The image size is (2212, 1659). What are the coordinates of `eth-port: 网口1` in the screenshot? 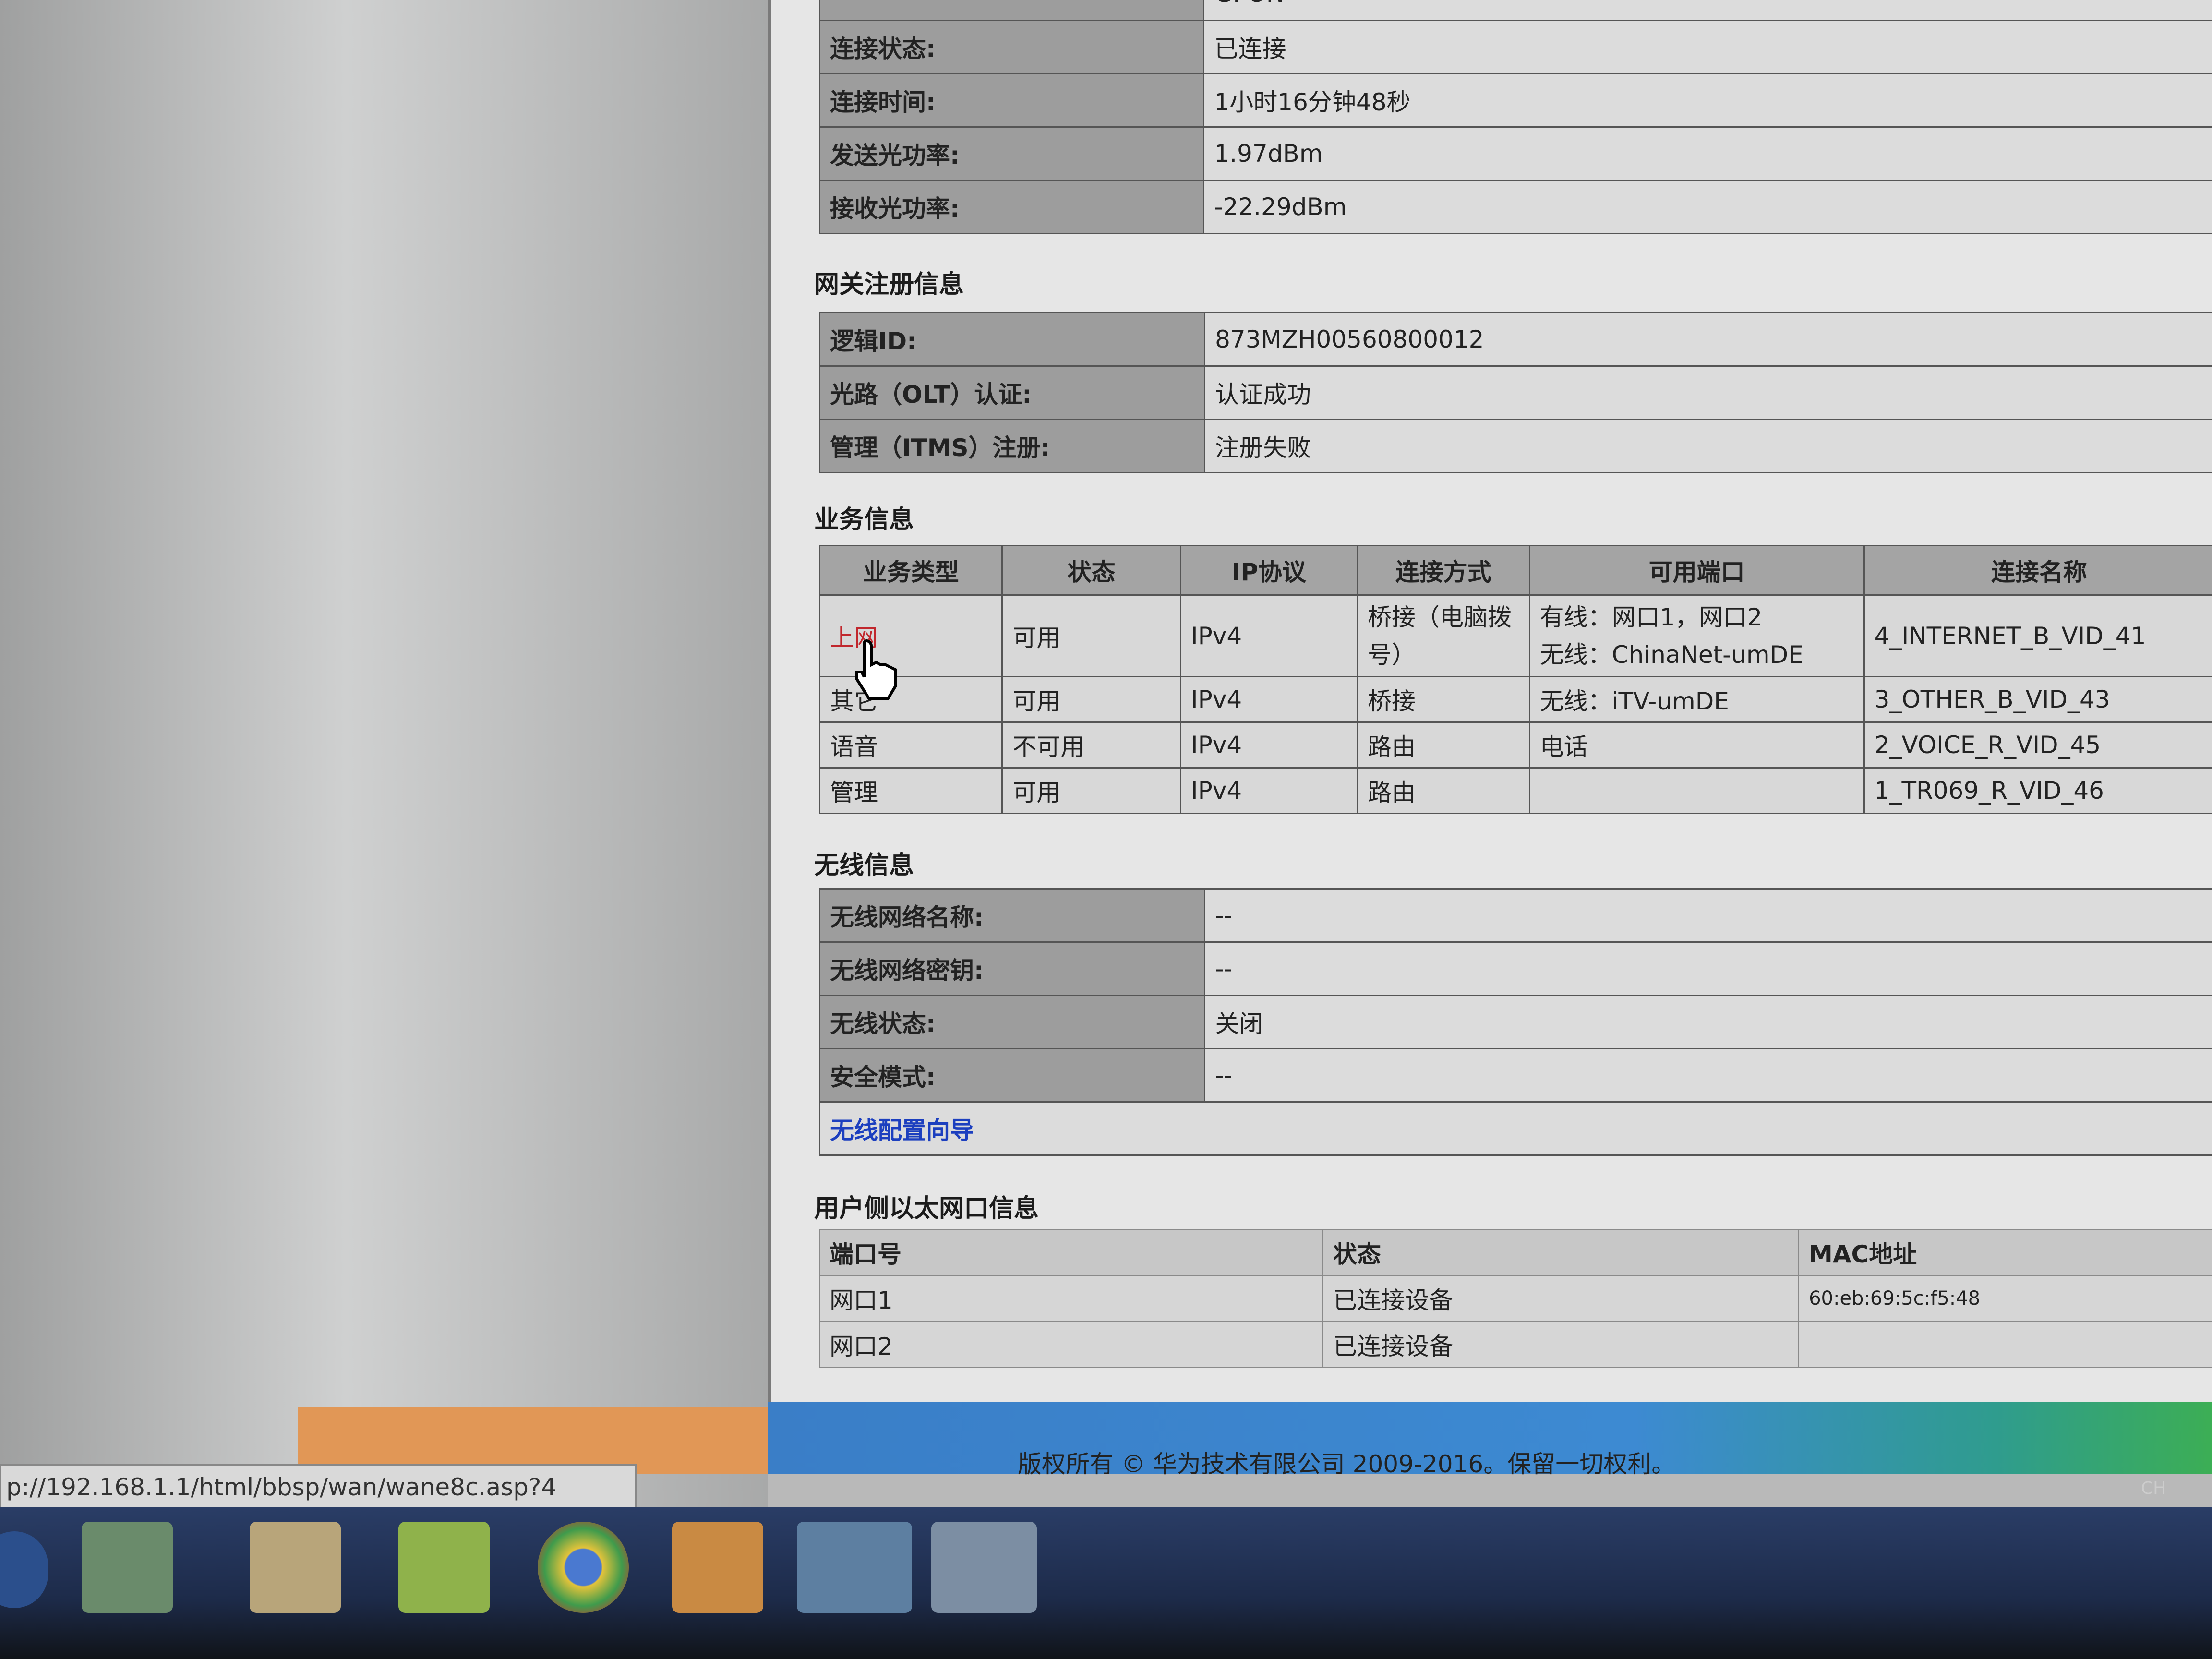 It's located at (1071, 1298).